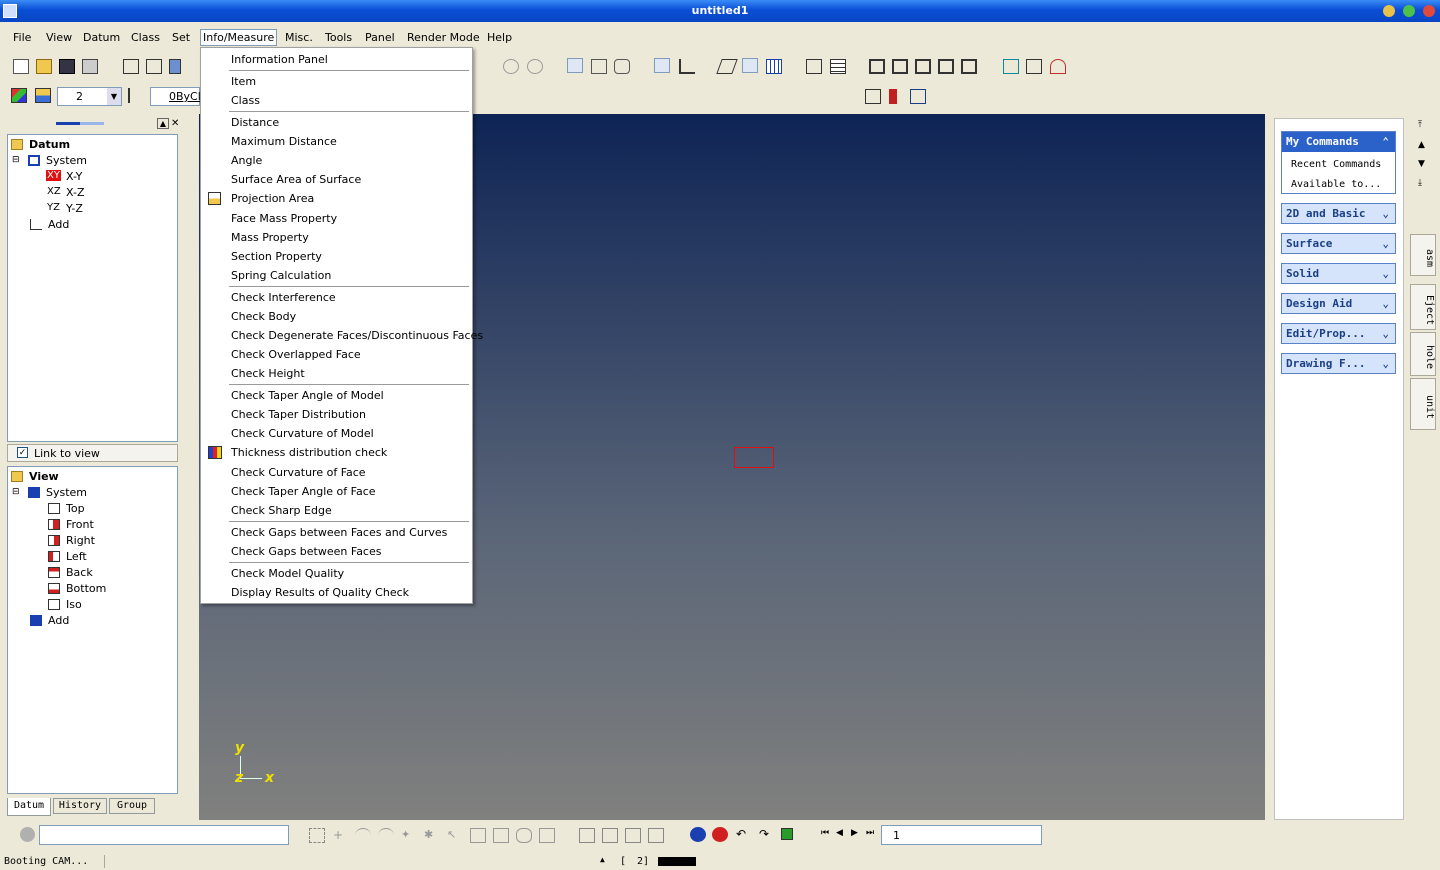  I want to click on arc-icon, so click(363, 835).